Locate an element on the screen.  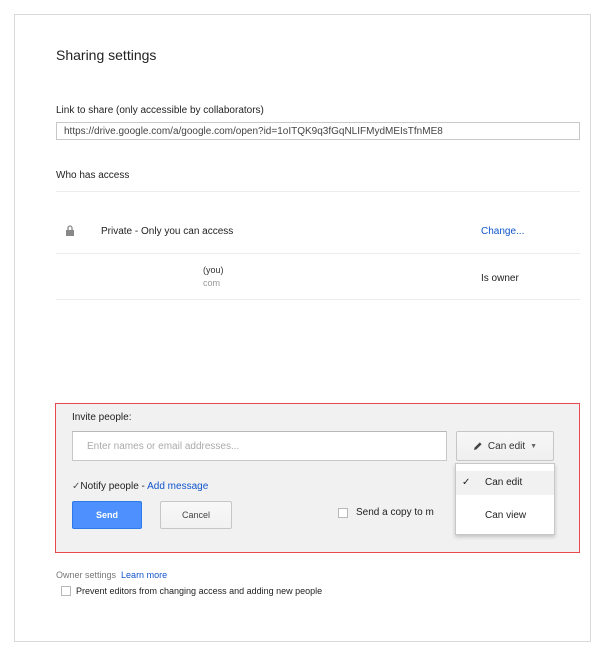
owner-email: com is located at coordinates (212, 283).